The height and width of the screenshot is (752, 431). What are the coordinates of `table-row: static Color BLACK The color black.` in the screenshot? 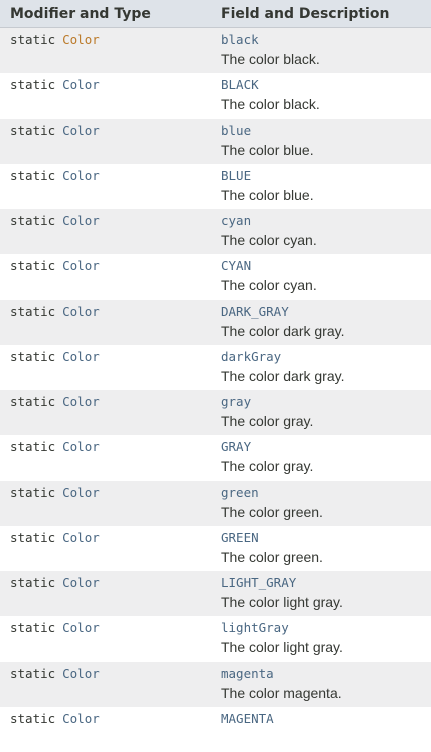 It's located at (215, 96).